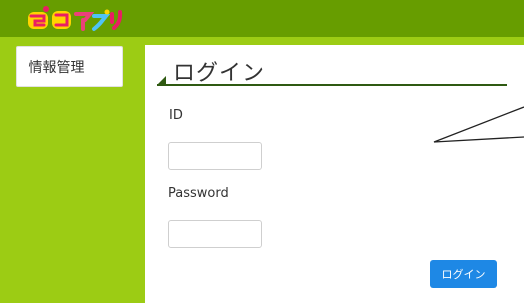 This screenshot has height=303, width=524. Describe the element at coordinates (176, 115) in the screenshot. I see `id-label: ID` at that location.